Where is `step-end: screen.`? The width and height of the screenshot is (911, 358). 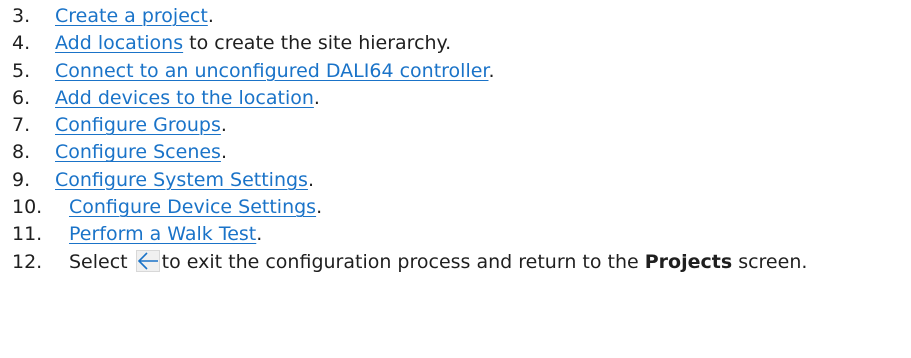
step-end: screen. is located at coordinates (770, 261).